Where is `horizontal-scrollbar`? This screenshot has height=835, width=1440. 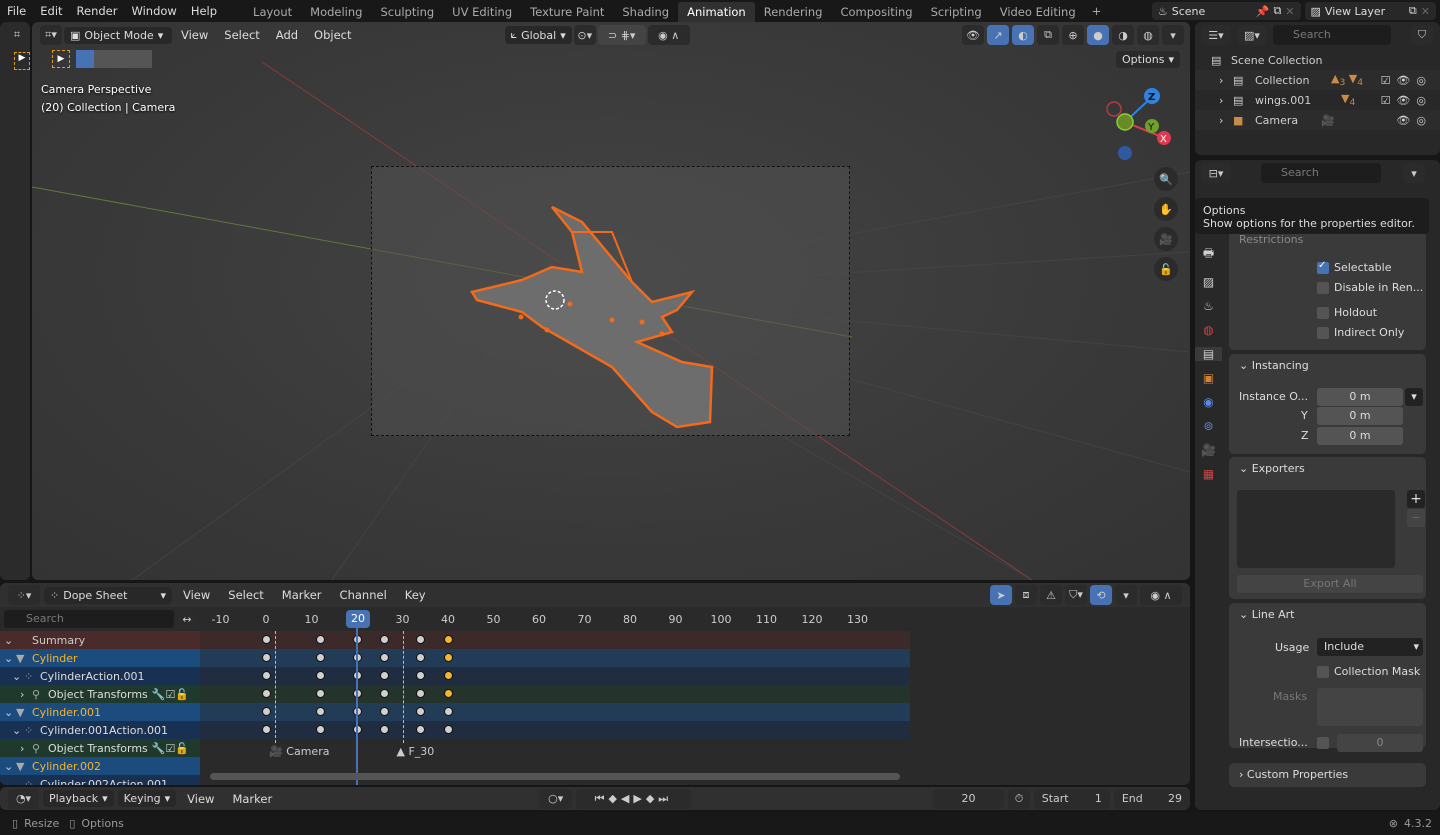
horizontal-scrollbar is located at coordinates (555, 776).